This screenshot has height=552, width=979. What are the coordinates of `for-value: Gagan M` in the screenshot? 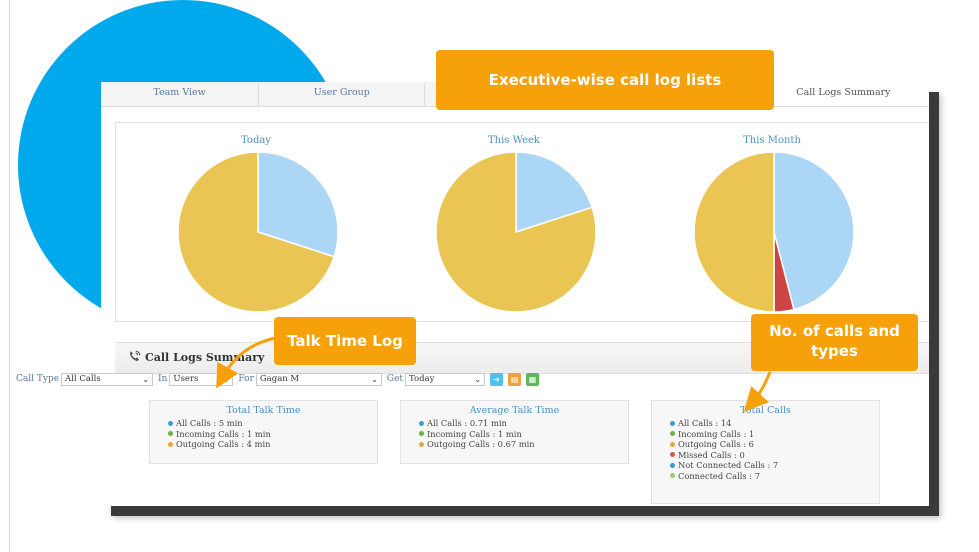 It's located at (279, 379).